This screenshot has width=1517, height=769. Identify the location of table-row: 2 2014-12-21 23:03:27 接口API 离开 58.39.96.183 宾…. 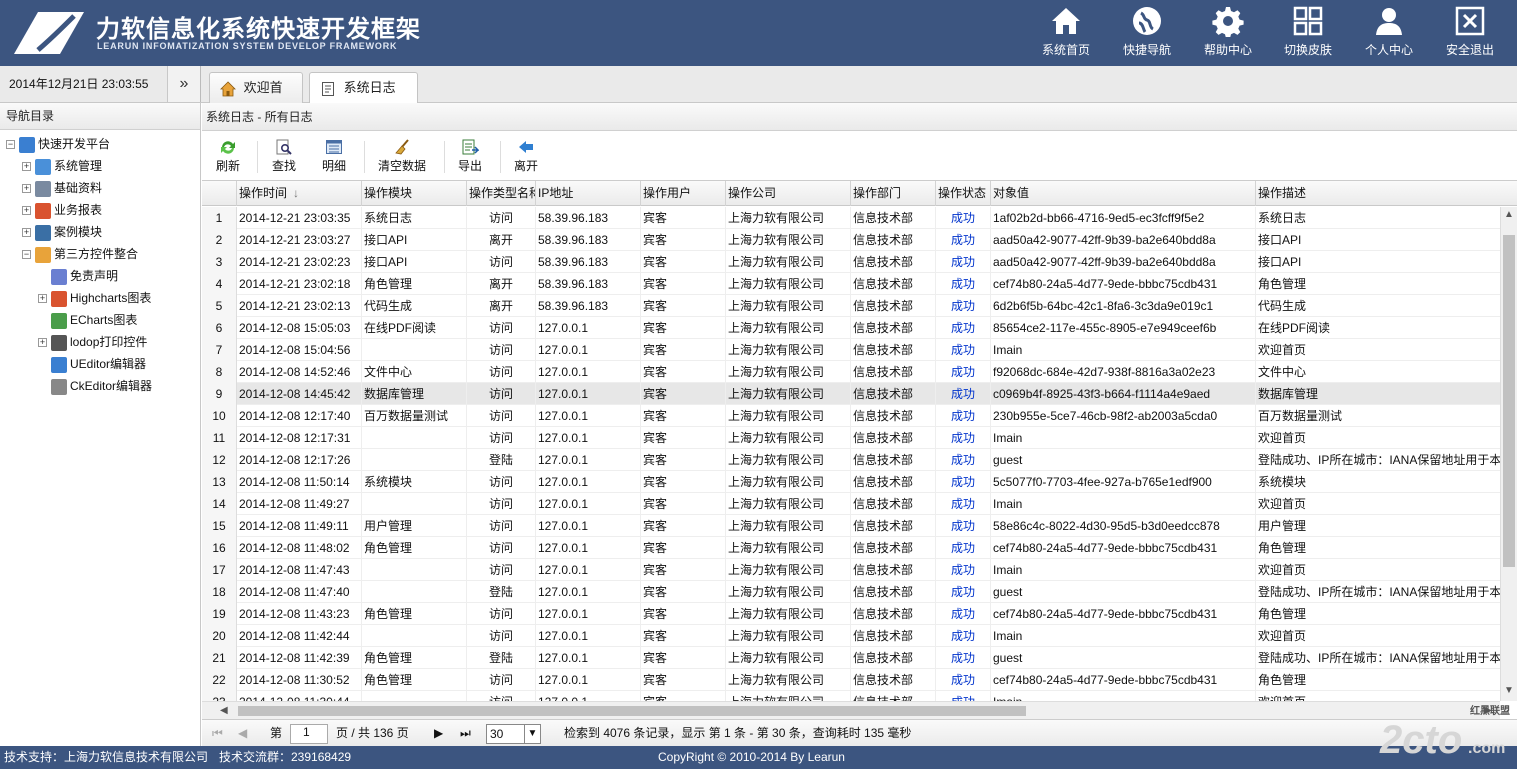
(851, 240).